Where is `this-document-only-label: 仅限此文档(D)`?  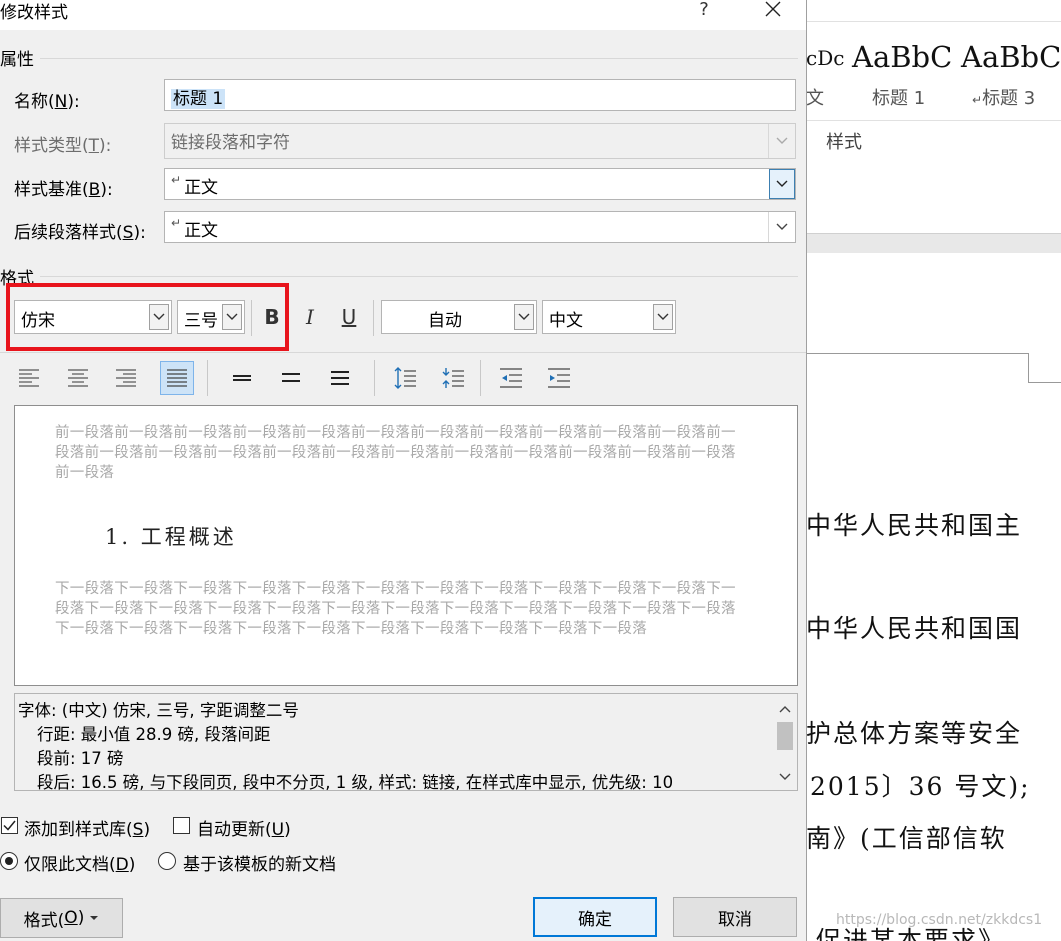
this-document-only-label: 仅限此文档(D) is located at coordinates (80, 865).